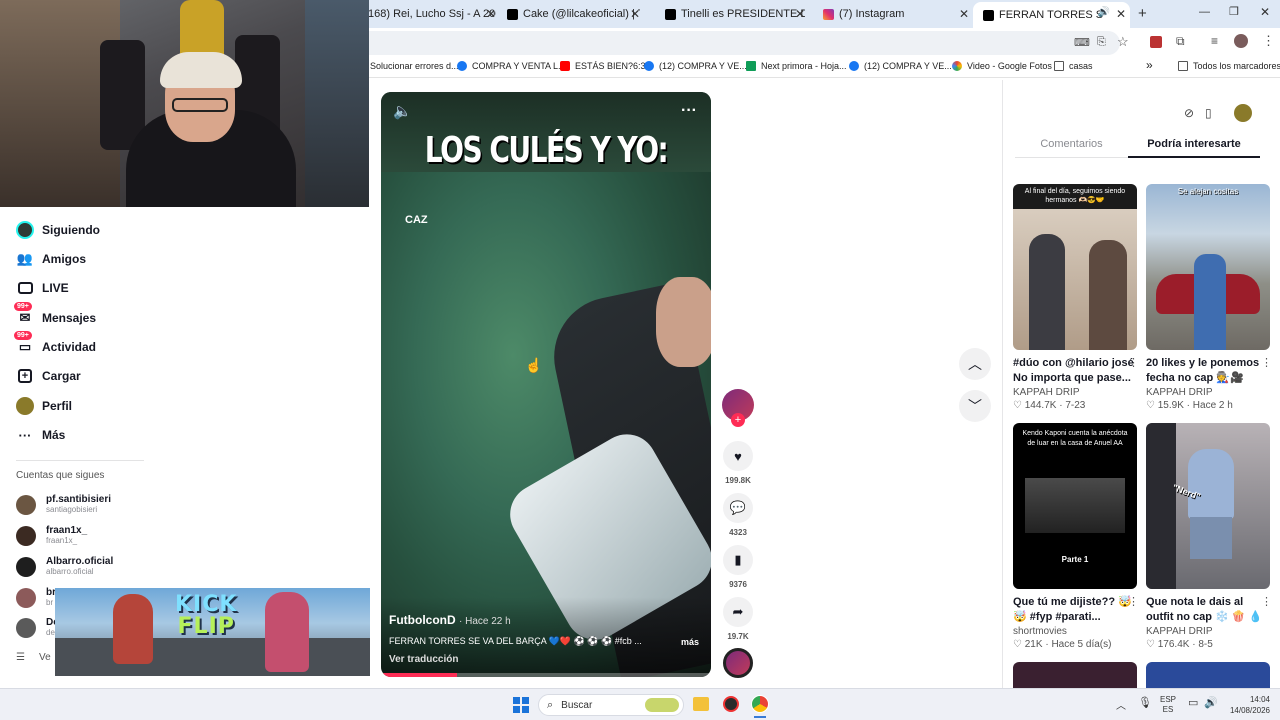  What do you see at coordinates (546, 675) in the screenshot?
I see `video-progress-track` at bounding box center [546, 675].